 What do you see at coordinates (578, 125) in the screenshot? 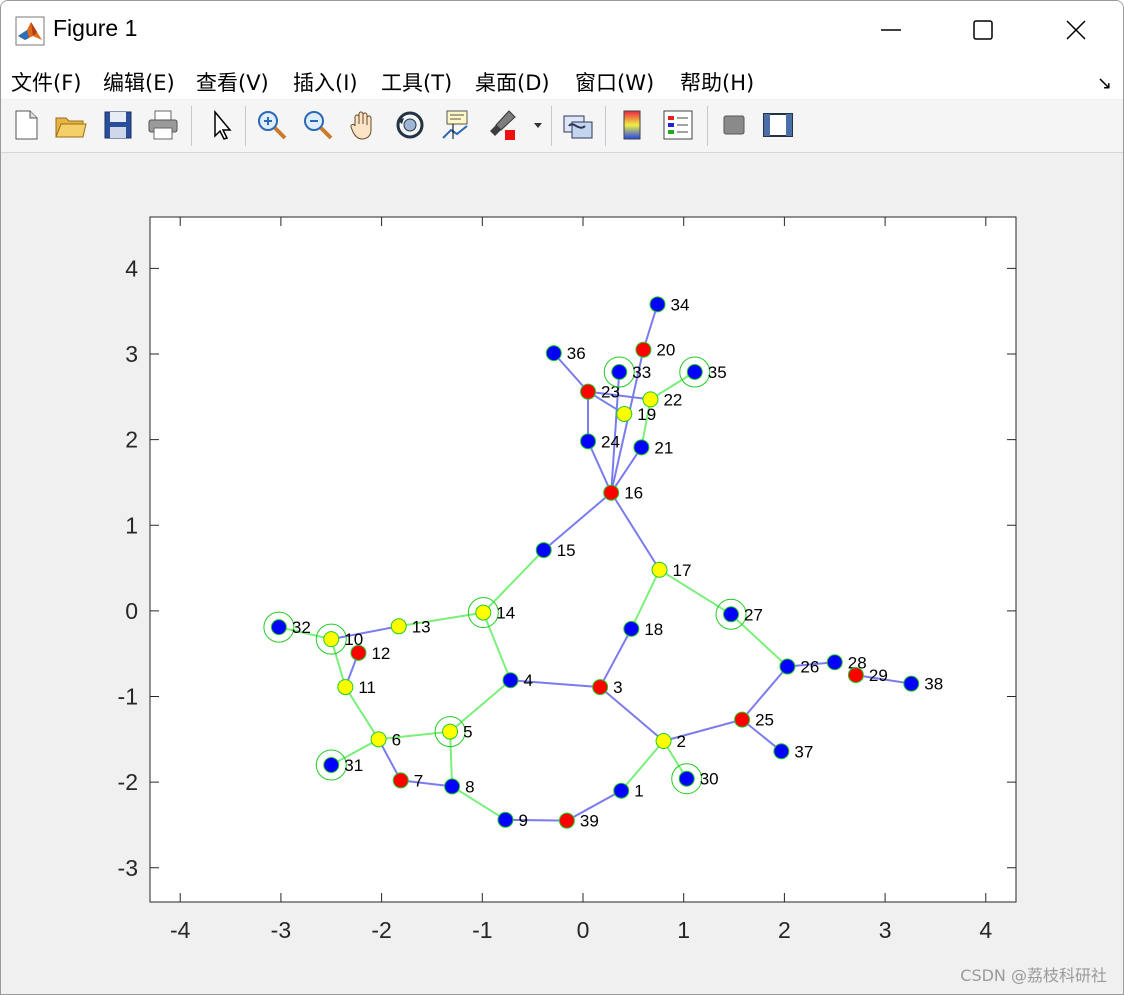
I see `link-plot-icon` at bounding box center [578, 125].